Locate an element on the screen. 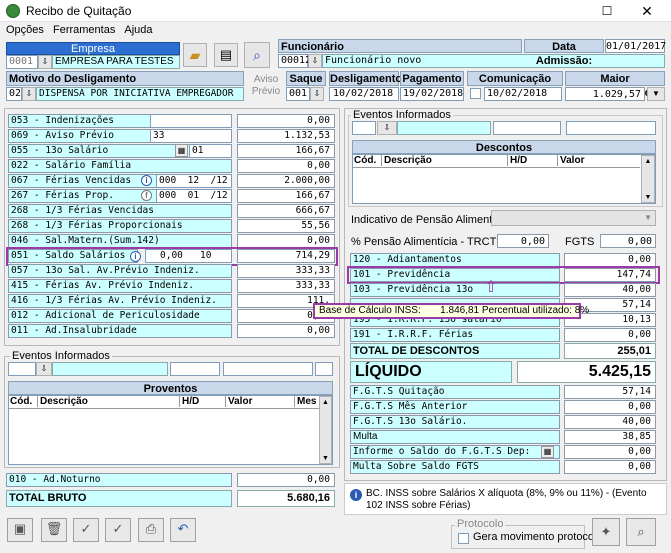 The image size is (671, 553). earning-value: 55,56 is located at coordinates (286, 226).